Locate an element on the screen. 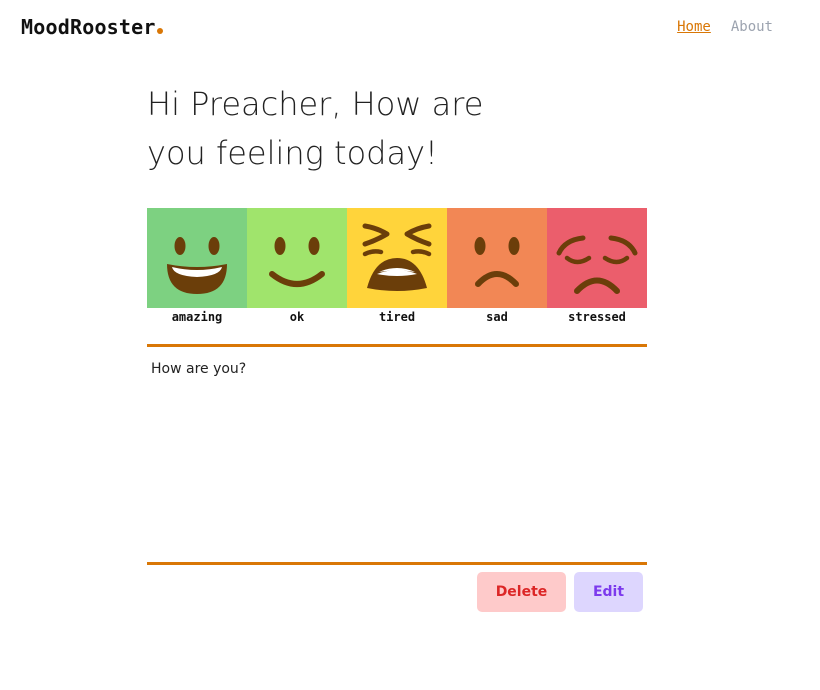 The height and width of the screenshot is (690, 820). mood-picker: amazing ok tired sad stressed is located at coordinates (397, 266).